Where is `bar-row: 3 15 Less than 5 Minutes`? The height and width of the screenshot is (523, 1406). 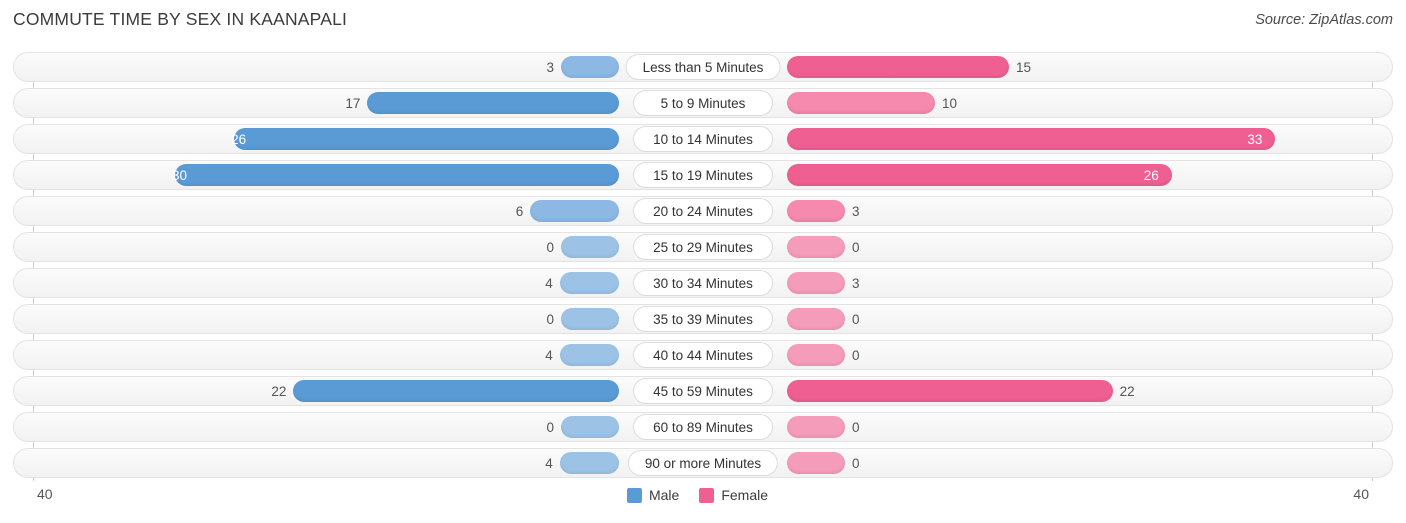
bar-row: 3 15 Less than 5 Minutes is located at coordinates (703, 67).